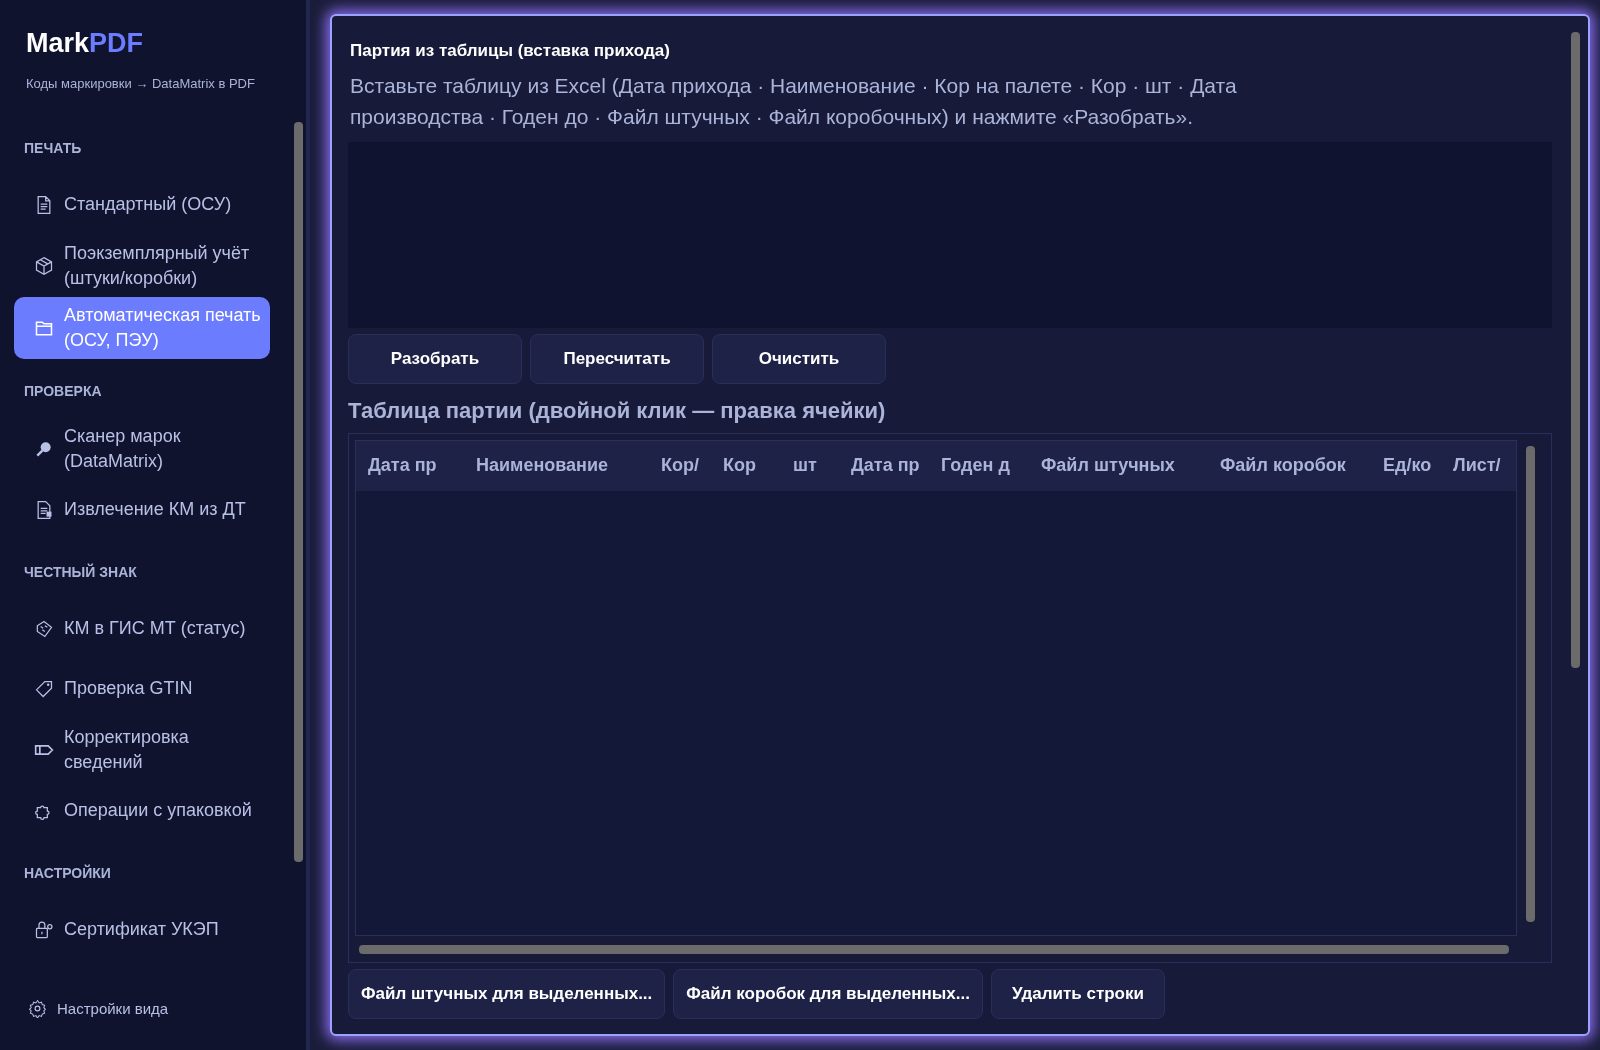 This screenshot has width=1600, height=1050. Describe the element at coordinates (975, 465) in the screenshot. I see `column-header: Годен д` at that location.